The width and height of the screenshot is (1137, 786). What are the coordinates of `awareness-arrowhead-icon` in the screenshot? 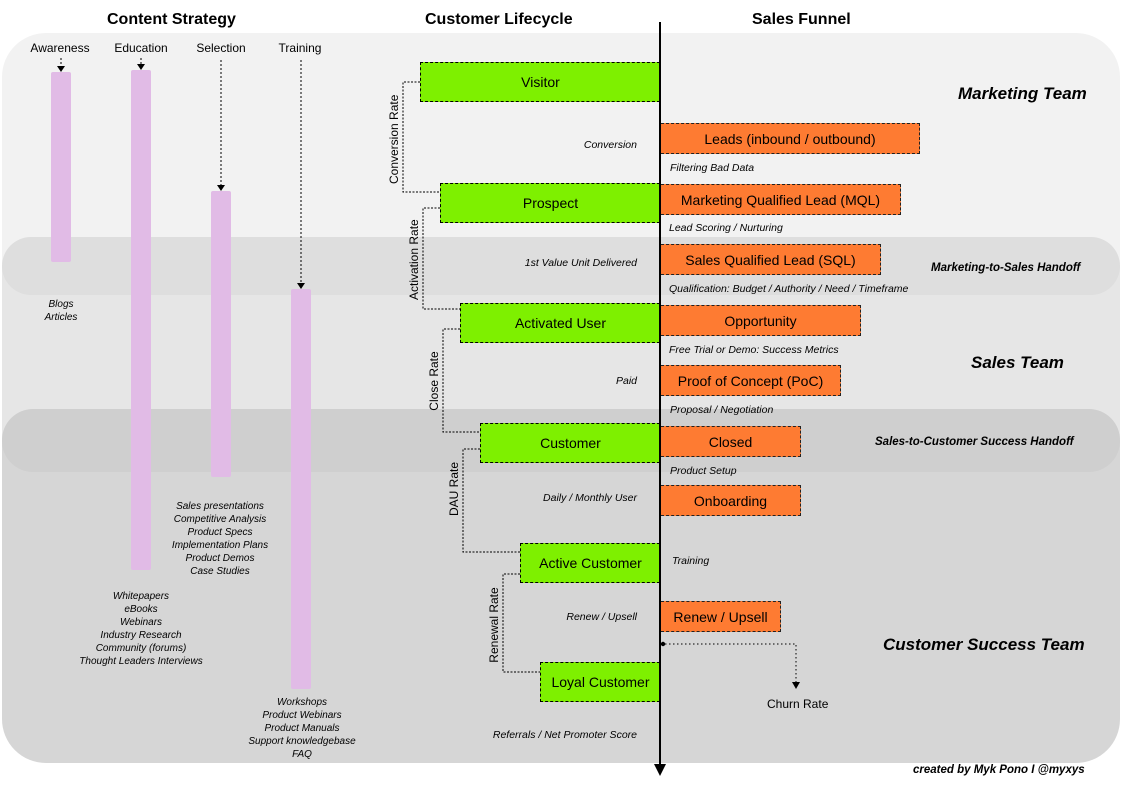 It's located at (61, 69).